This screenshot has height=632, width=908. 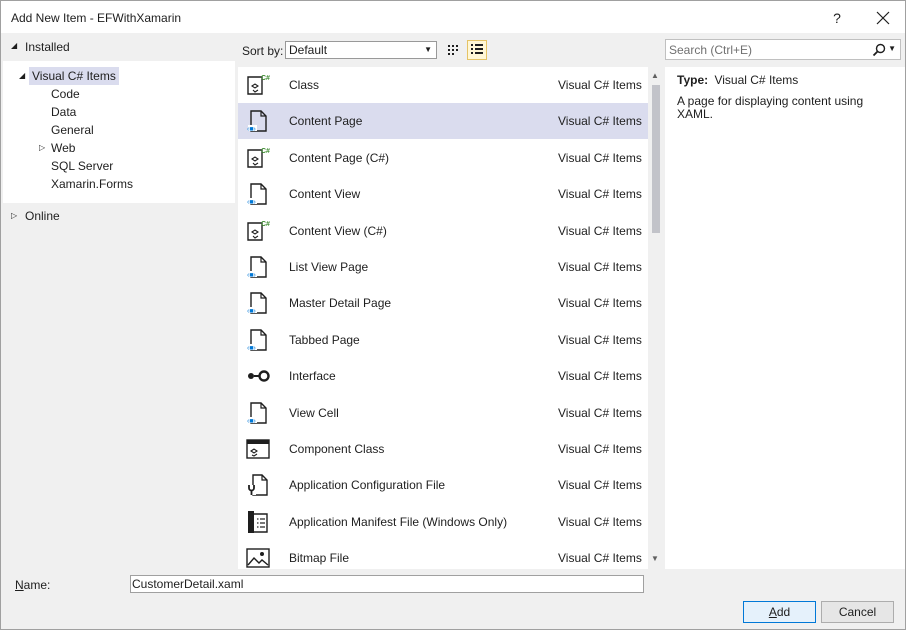 What do you see at coordinates (340, 303) in the screenshot?
I see `item-name: Master Detail Page` at bounding box center [340, 303].